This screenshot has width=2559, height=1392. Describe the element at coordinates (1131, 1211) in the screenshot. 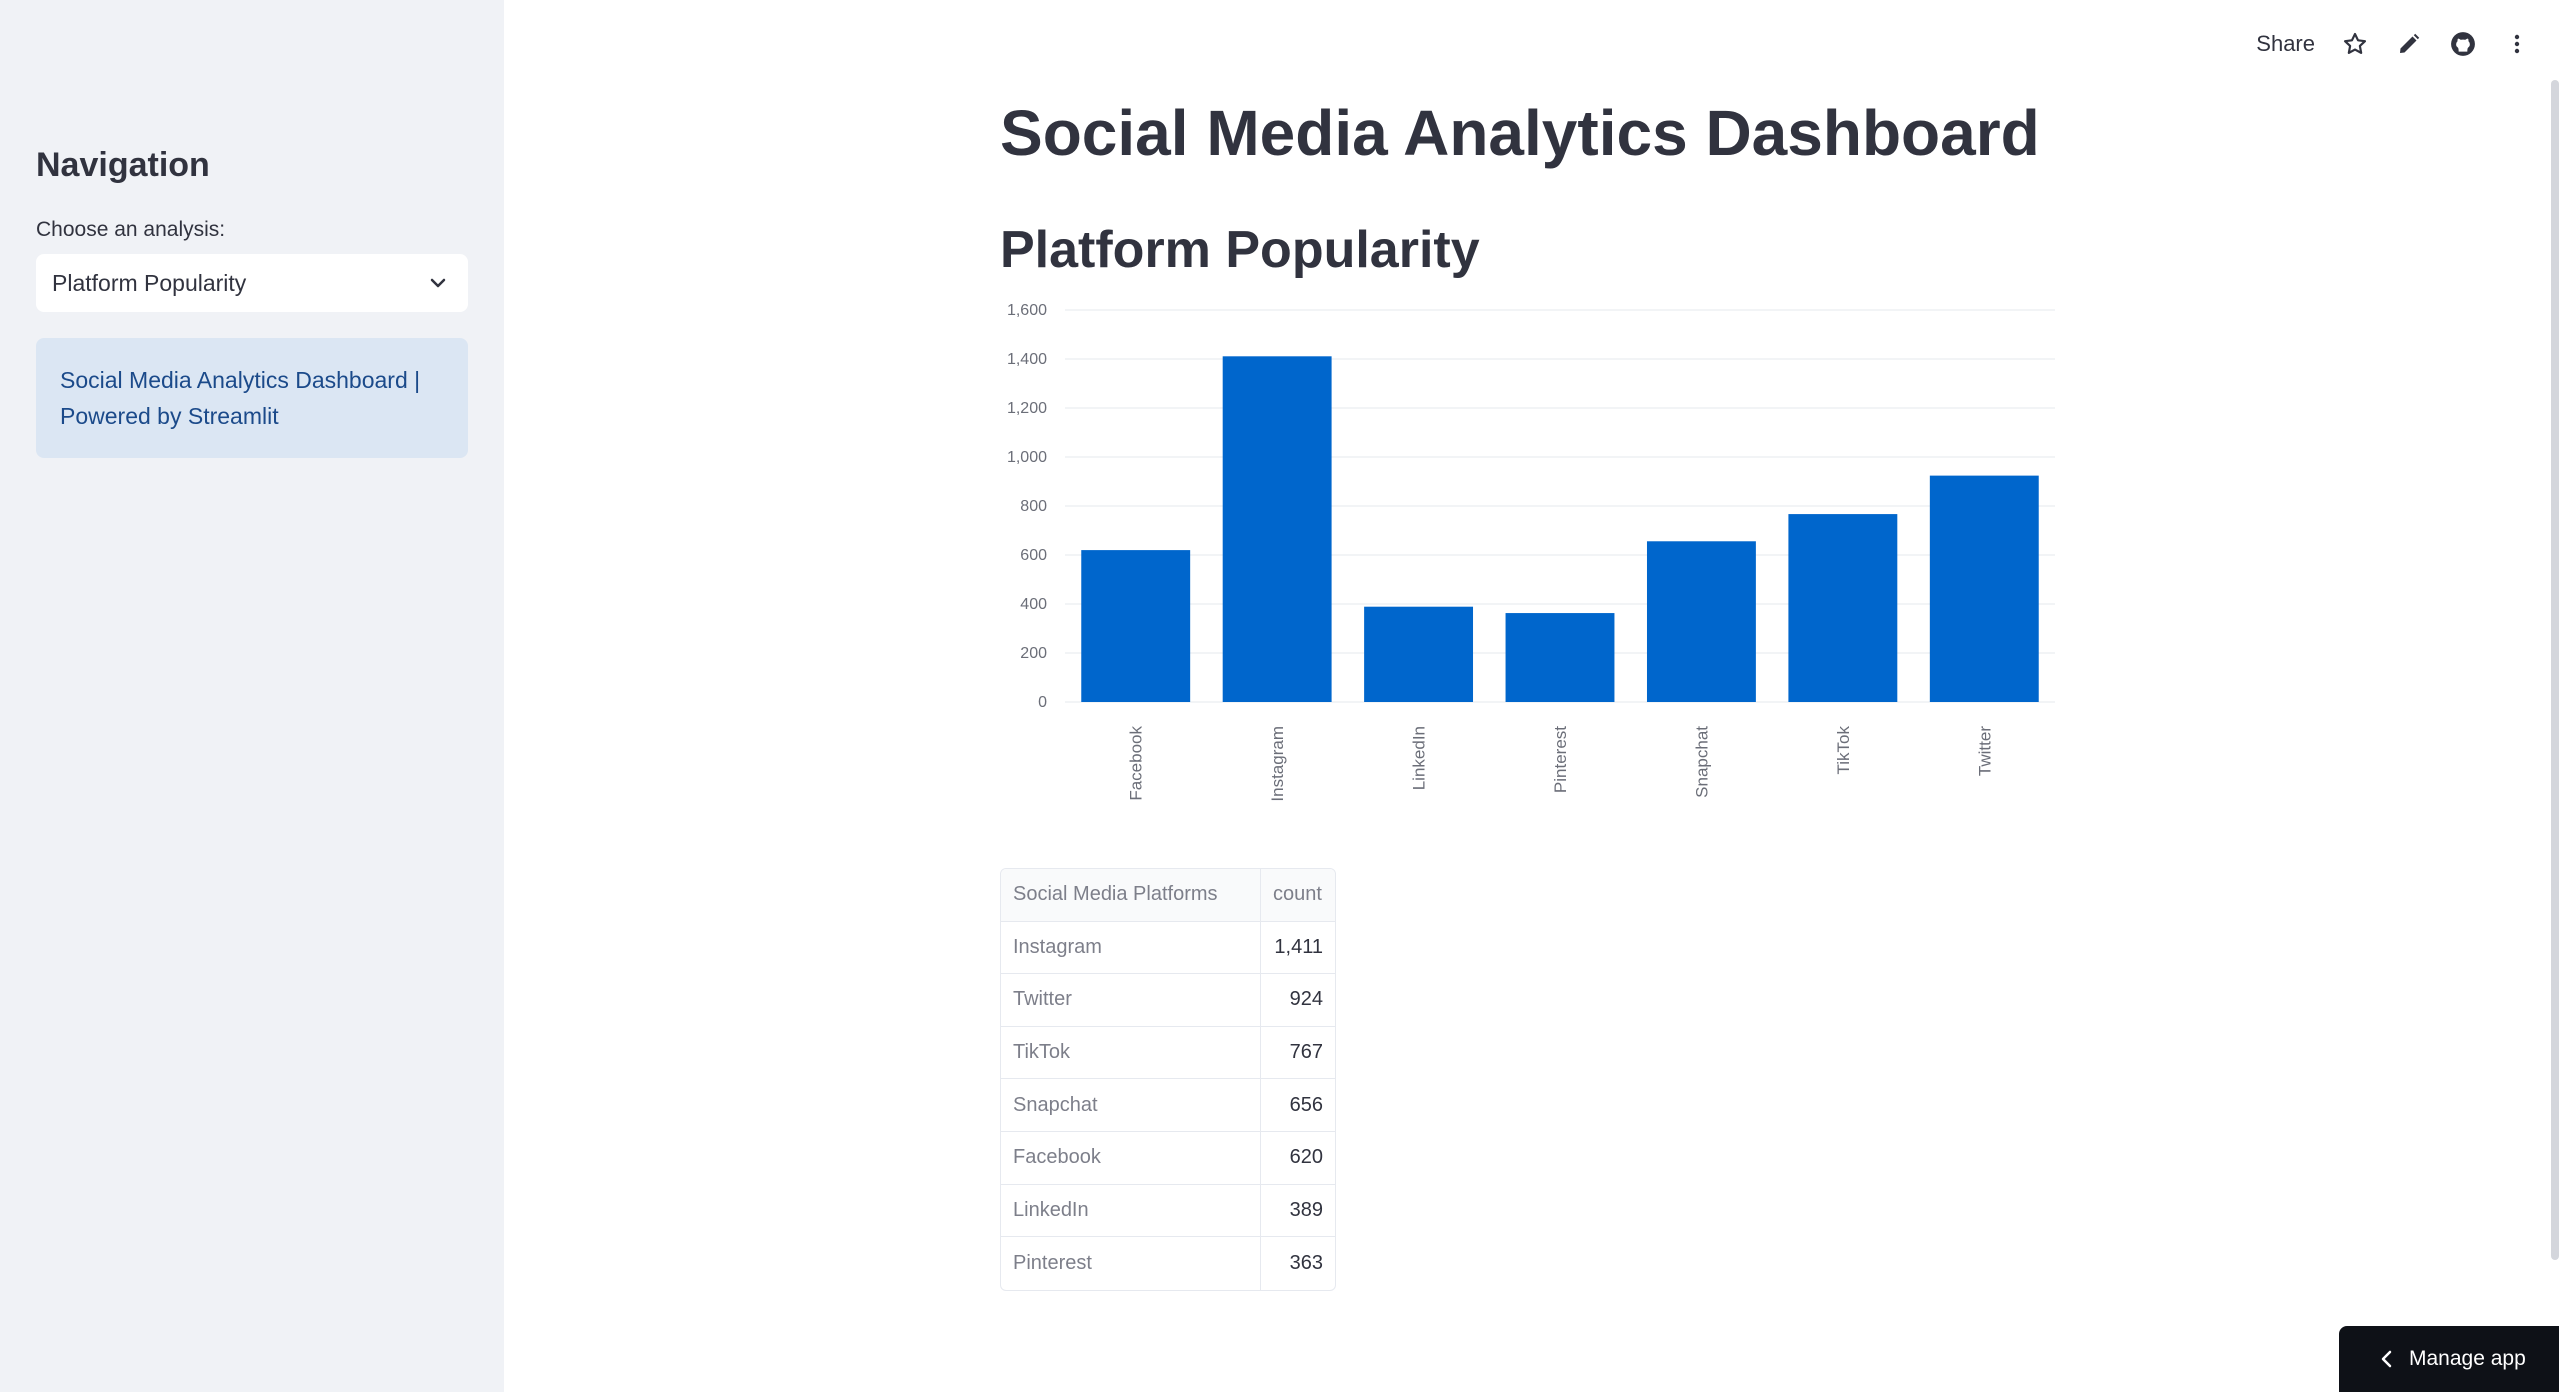

I see `table-cell-platform: LinkedIn` at that location.